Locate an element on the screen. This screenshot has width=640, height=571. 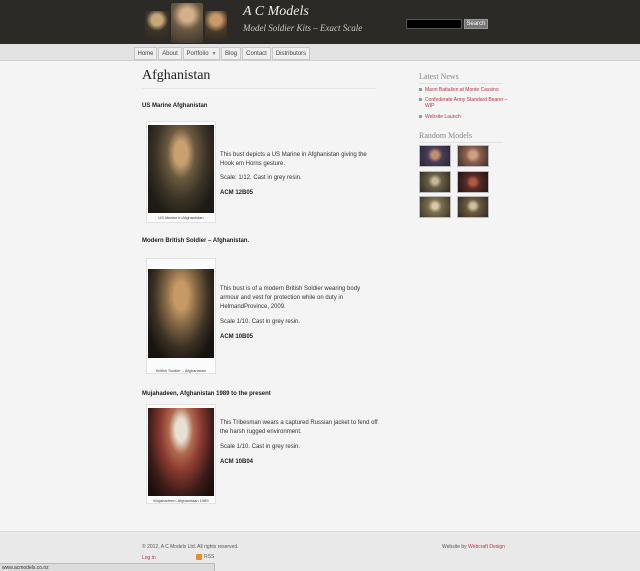
nav-label: Portfolio is located at coordinates (197, 53).